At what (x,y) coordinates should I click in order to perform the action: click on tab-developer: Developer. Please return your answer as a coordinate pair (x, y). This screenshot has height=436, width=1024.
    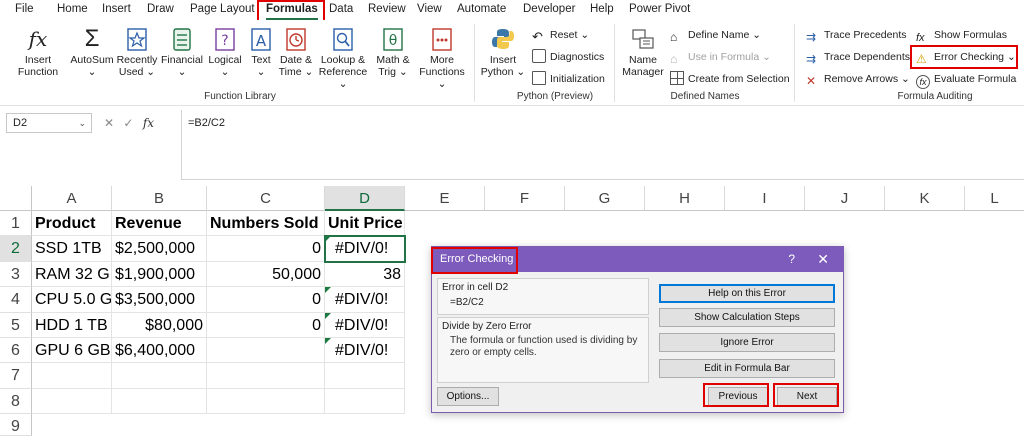
    Looking at the image, I should click on (549, 10).